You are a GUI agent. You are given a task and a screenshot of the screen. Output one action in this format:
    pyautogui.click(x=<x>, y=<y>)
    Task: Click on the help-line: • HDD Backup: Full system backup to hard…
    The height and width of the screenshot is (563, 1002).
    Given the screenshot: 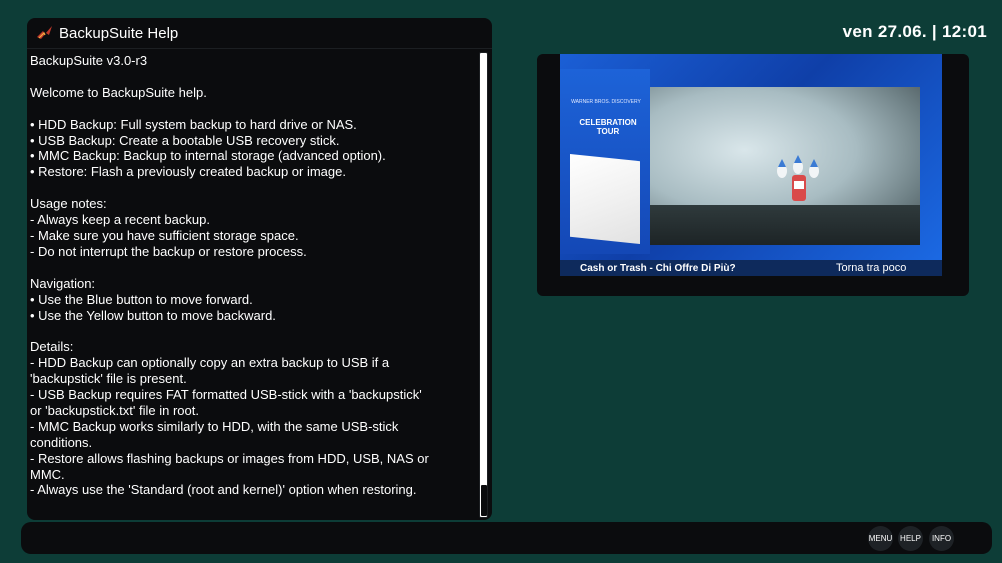 What is the action you would take?
    pyautogui.click(x=193, y=124)
    